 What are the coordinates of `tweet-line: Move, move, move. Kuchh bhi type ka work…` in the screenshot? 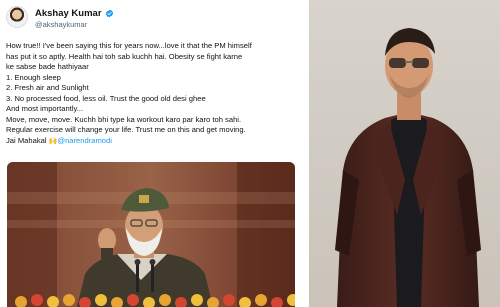 It's located at (124, 119).